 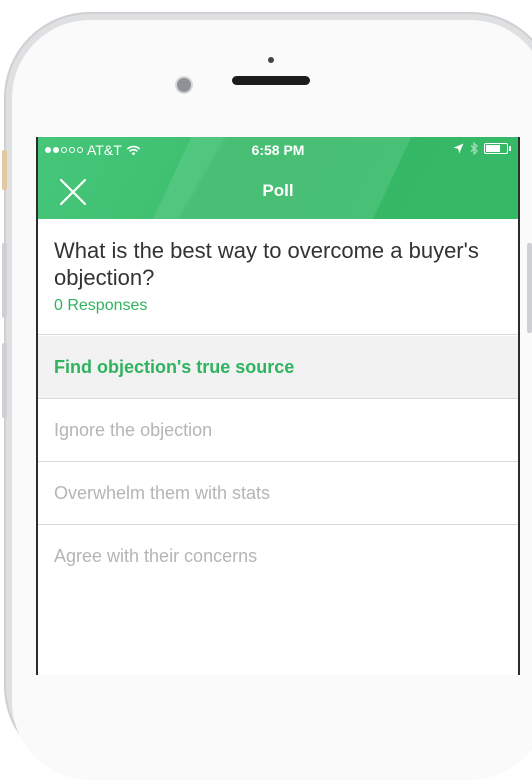 What do you see at coordinates (278, 556) in the screenshot?
I see `poll-option: Agree with their concerns` at bounding box center [278, 556].